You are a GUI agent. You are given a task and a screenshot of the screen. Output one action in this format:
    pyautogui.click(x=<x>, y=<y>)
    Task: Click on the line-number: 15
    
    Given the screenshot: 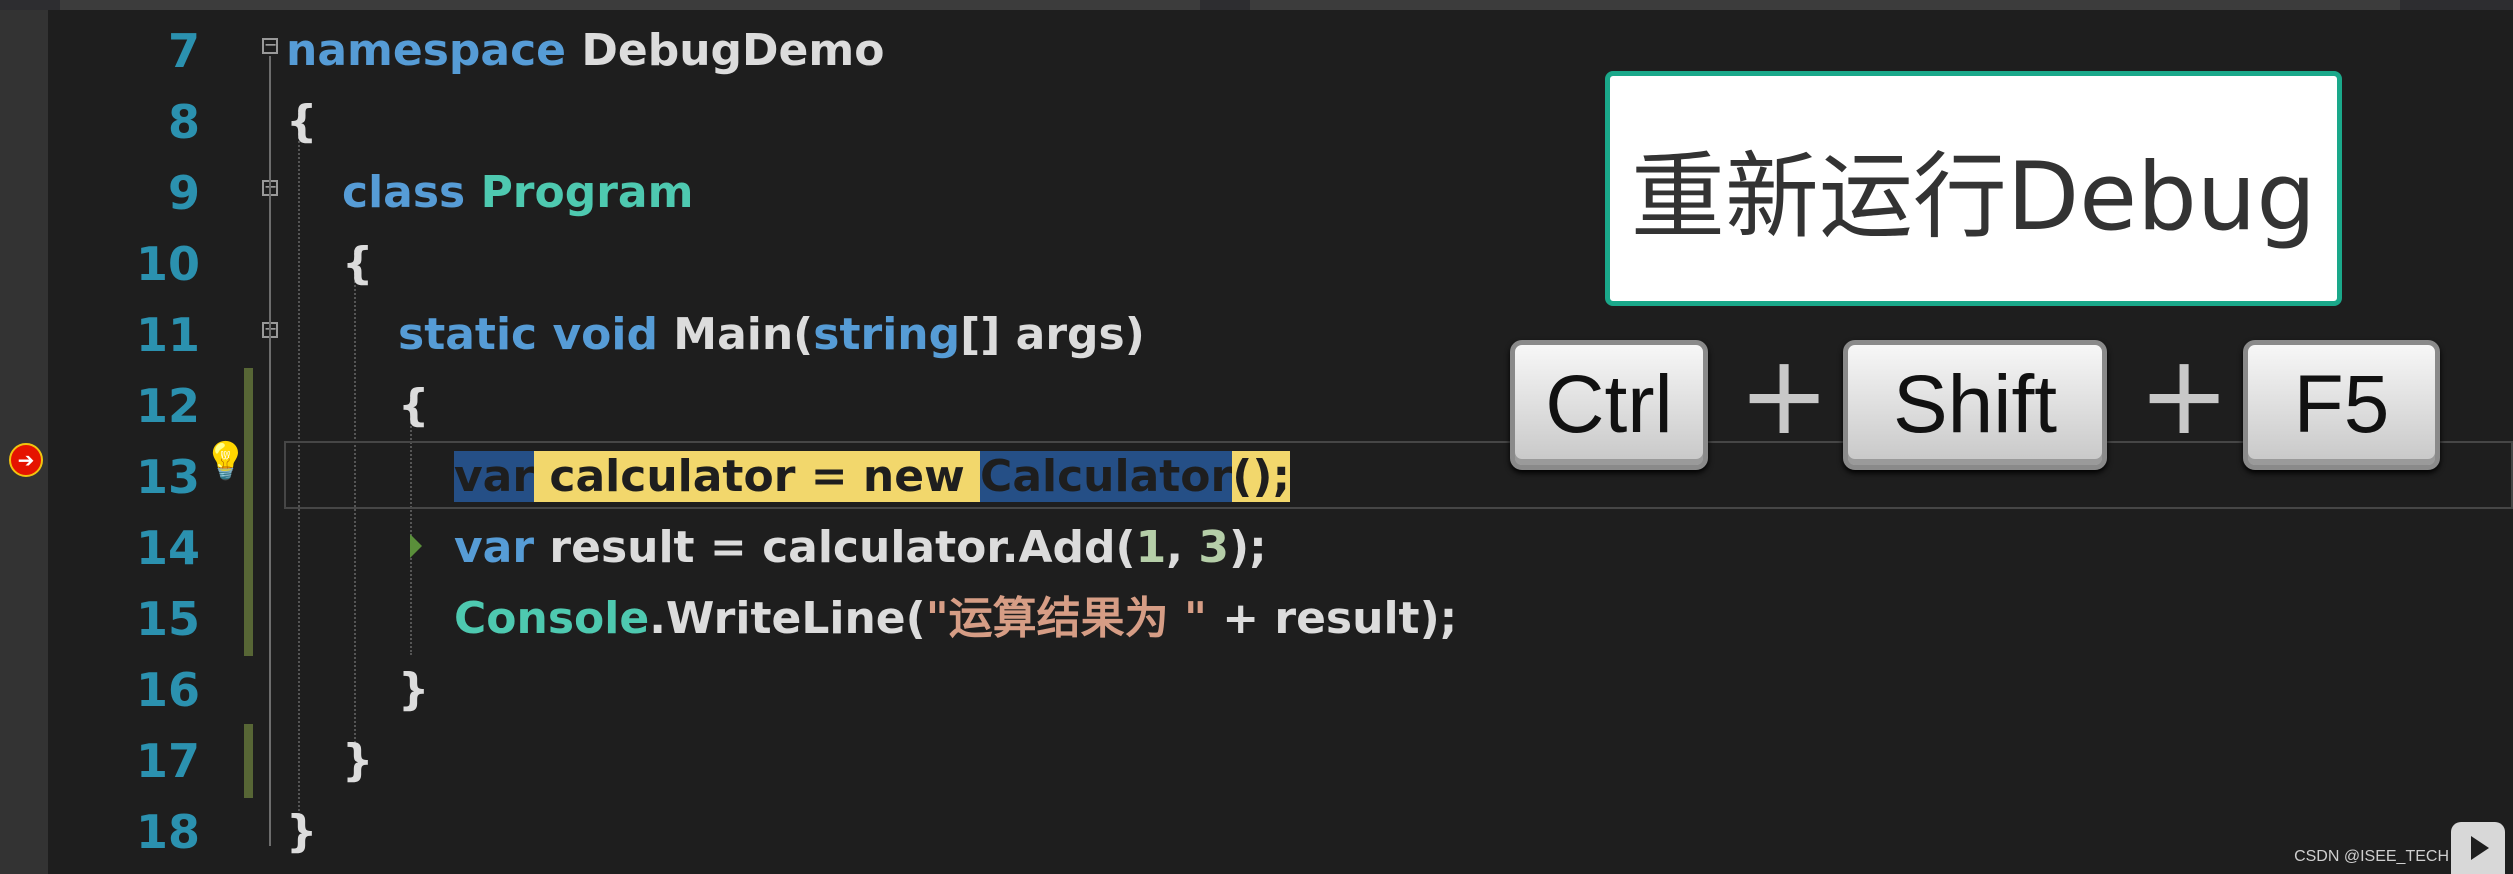 What is the action you would take?
    pyautogui.click(x=167, y=619)
    